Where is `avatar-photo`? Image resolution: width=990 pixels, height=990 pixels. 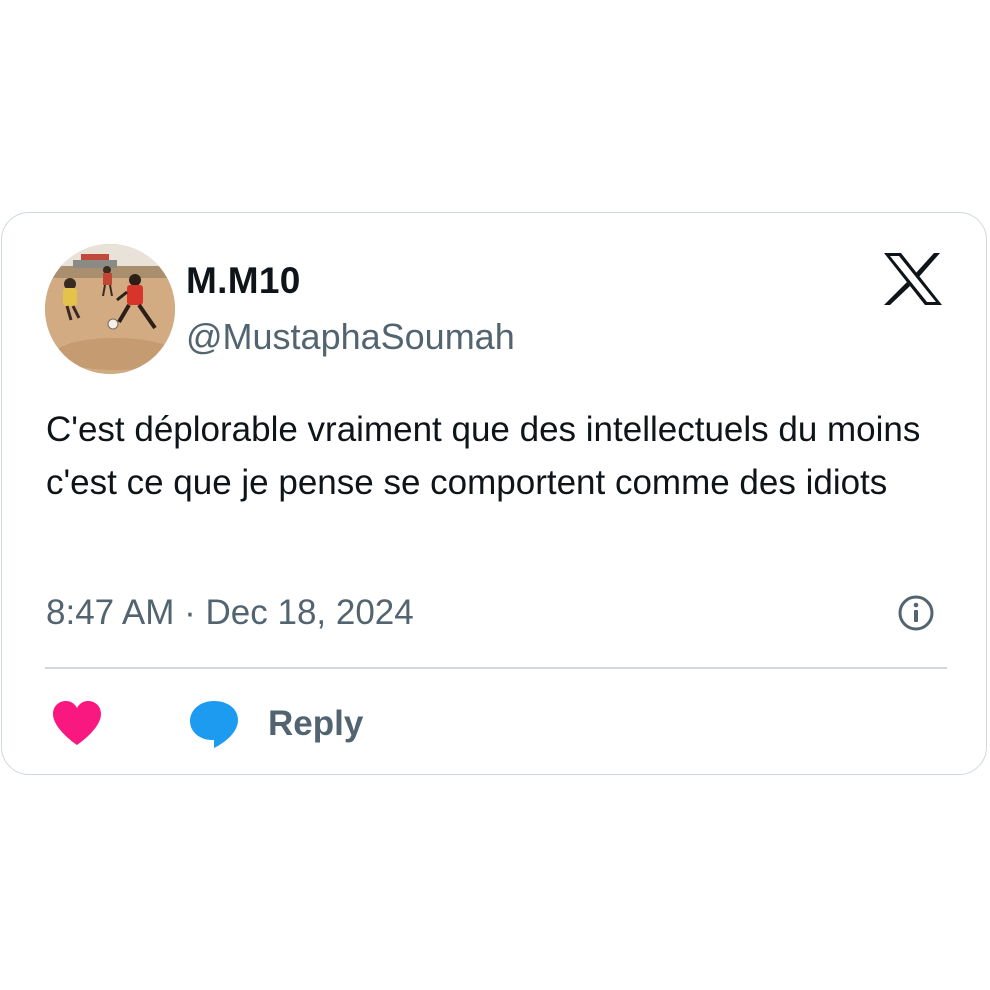
avatar-photo is located at coordinates (110, 309).